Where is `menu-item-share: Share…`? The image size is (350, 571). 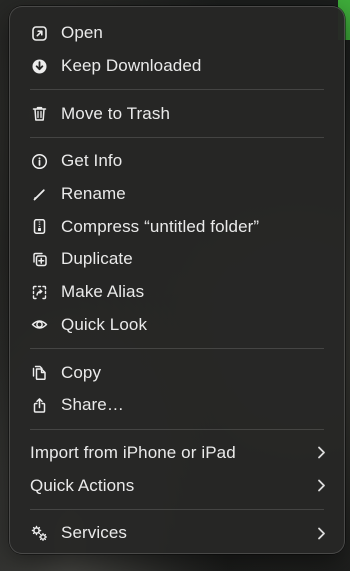 menu-item-share: Share… is located at coordinates (177, 405).